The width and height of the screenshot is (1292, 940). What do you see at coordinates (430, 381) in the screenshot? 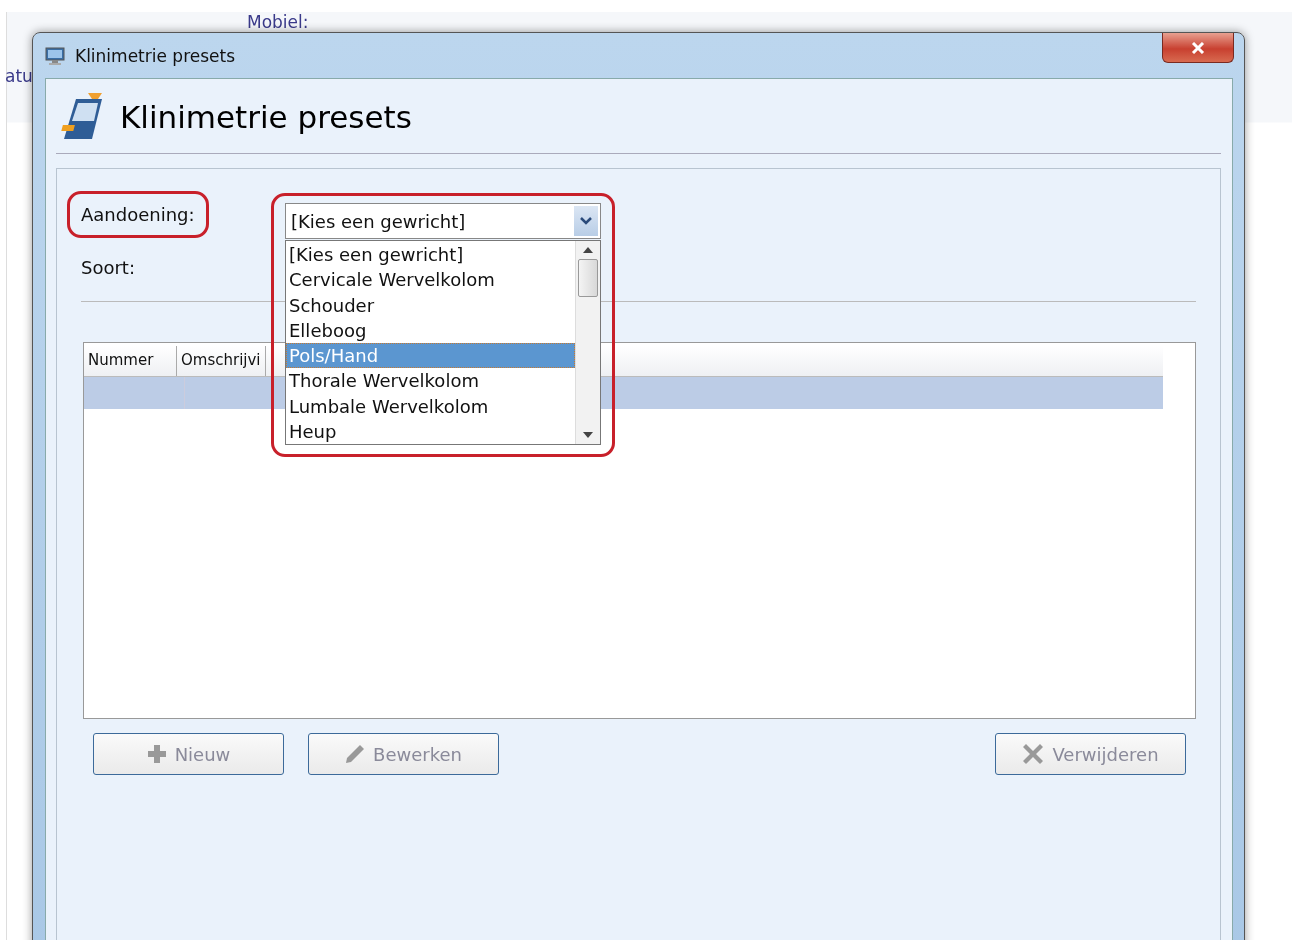
I see `dropdown-option: Thorale Wervelkolom` at bounding box center [430, 381].